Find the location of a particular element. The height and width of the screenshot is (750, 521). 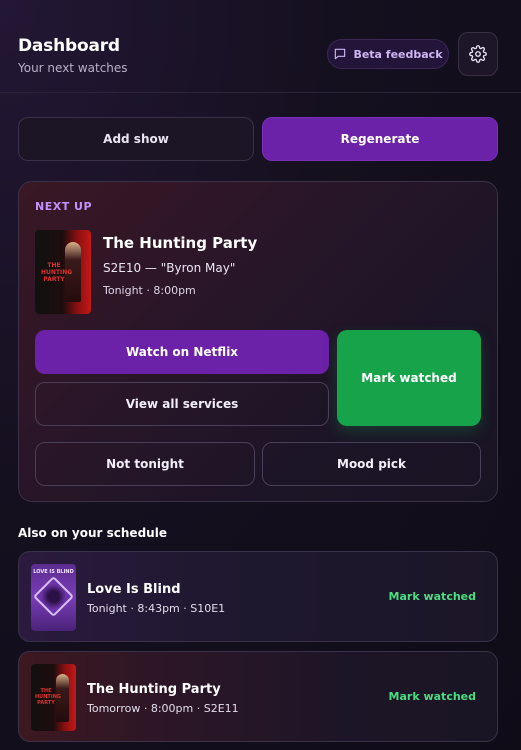

mood-pick-button: Mood pick is located at coordinates (371, 464).